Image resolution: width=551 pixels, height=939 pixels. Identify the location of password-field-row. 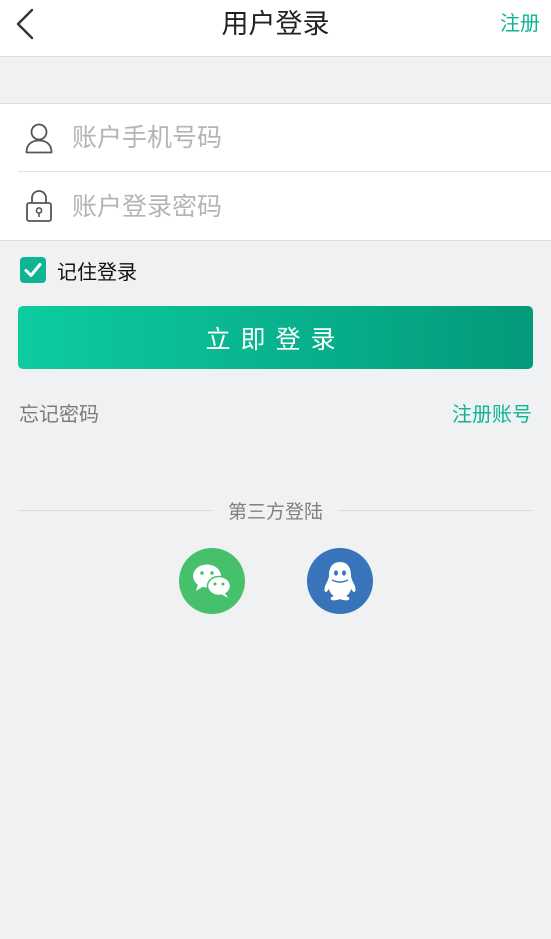
(284, 206).